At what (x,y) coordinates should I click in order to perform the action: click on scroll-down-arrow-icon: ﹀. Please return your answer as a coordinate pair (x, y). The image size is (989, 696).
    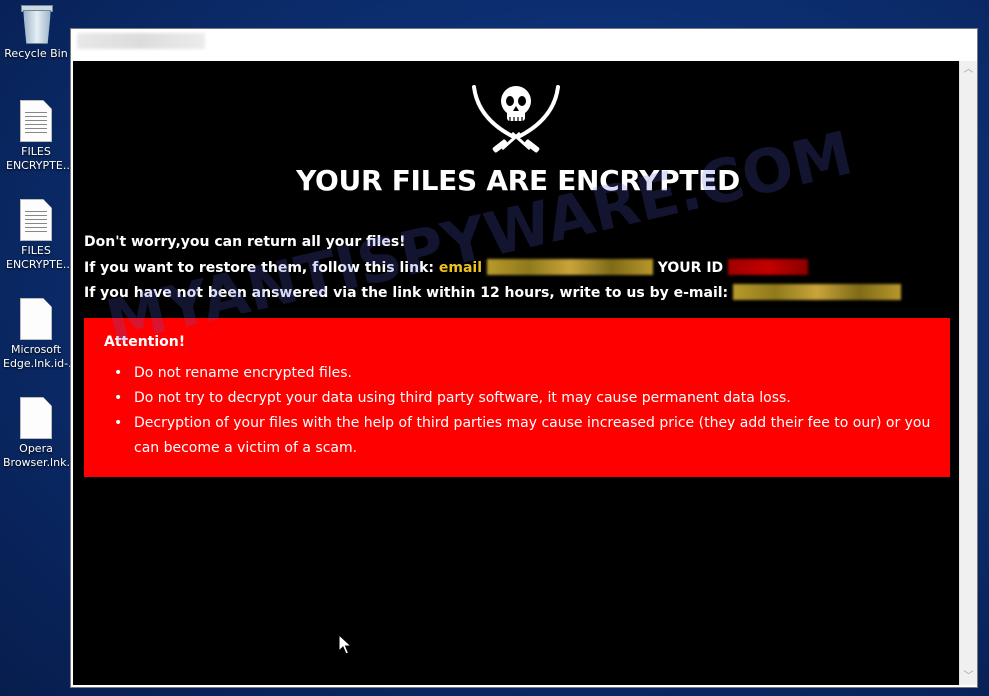
    Looking at the image, I should click on (968, 676).